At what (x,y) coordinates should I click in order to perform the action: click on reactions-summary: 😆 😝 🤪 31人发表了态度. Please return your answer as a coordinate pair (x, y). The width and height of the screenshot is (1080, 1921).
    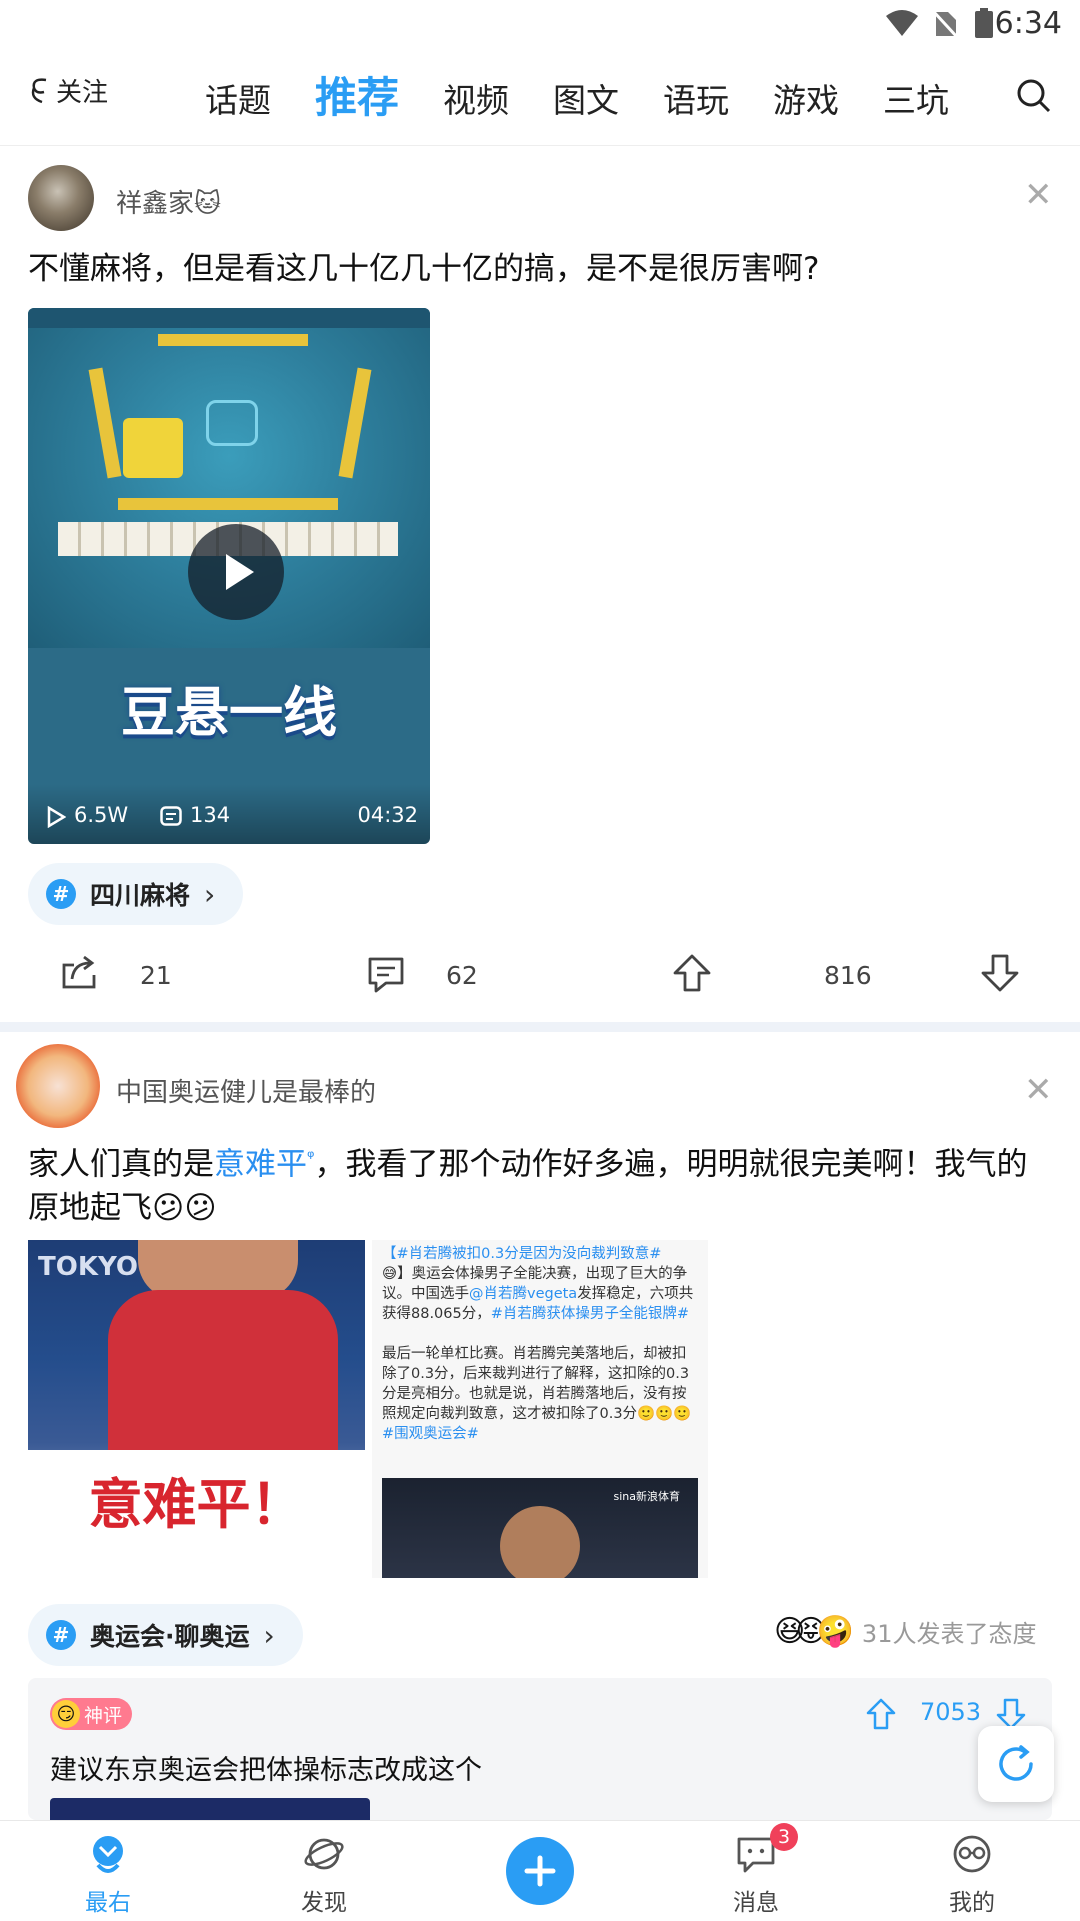
    Looking at the image, I should click on (905, 1631).